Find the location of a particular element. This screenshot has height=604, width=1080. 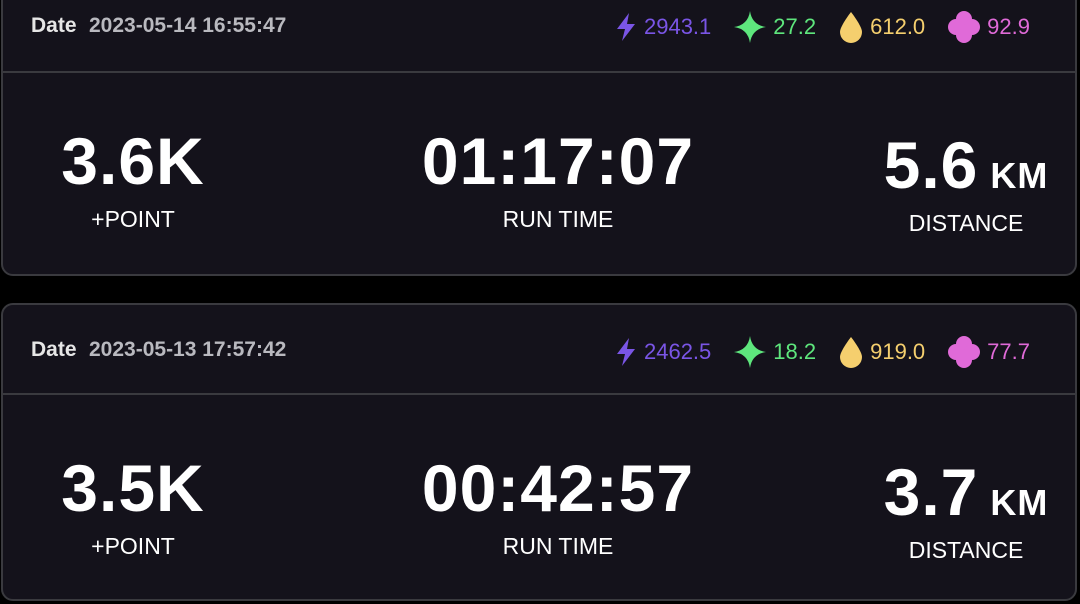

spark-value: 27.2 is located at coordinates (795, 26).